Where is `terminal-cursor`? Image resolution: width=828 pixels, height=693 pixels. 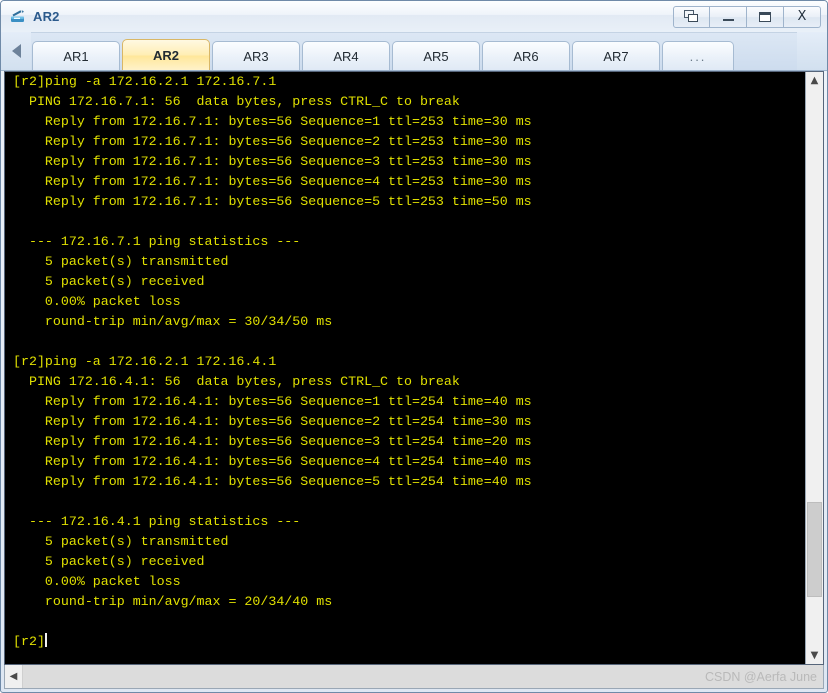 terminal-cursor is located at coordinates (45, 640).